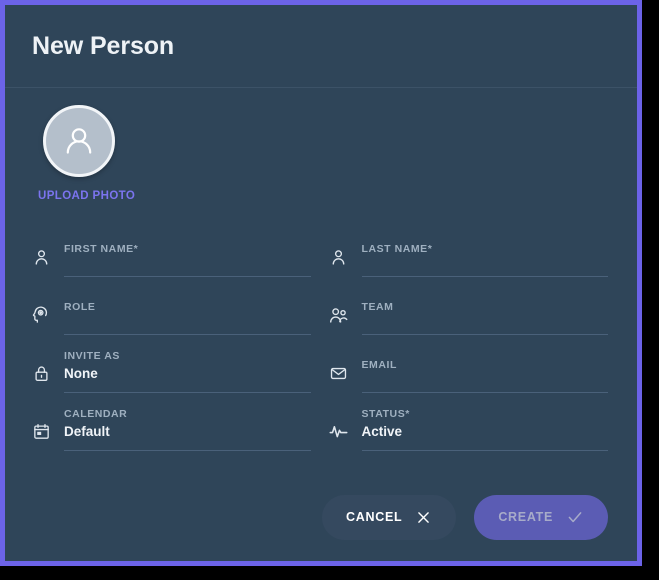  What do you see at coordinates (382, 431) in the screenshot?
I see `field-value: Active` at bounding box center [382, 431].